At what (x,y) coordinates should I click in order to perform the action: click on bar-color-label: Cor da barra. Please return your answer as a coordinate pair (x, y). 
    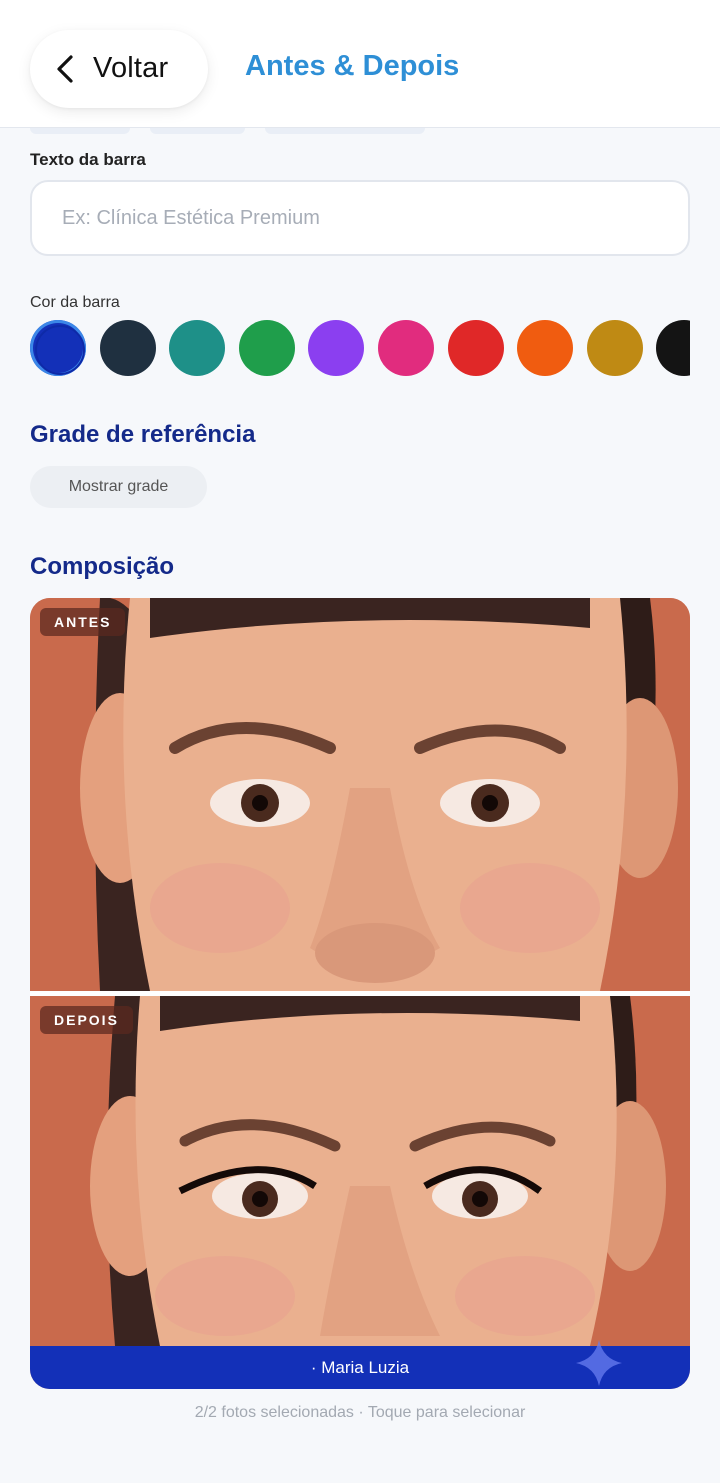
    Looking at the image, I should click on (75, 302).